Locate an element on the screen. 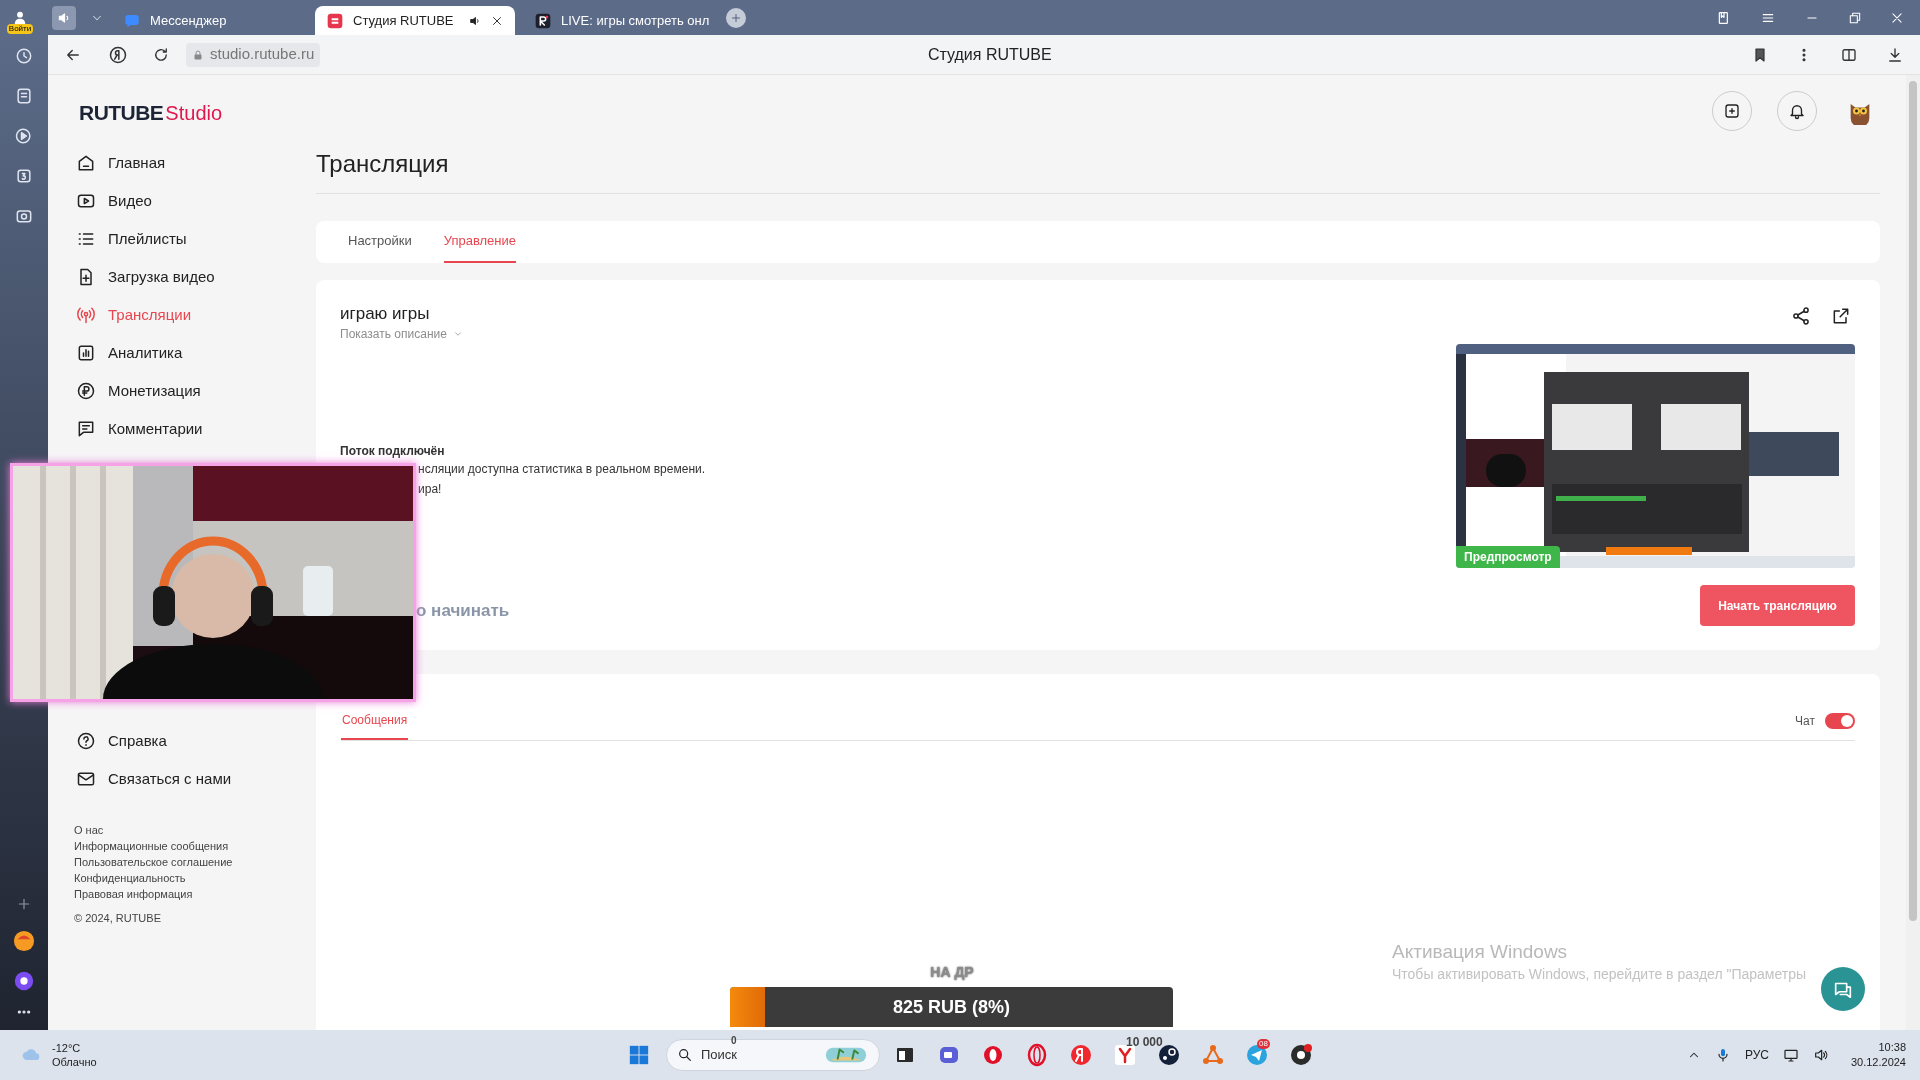 The height and width of the screenshot is (1080, 1920). reload-icon is located at coordinates (161, 54).